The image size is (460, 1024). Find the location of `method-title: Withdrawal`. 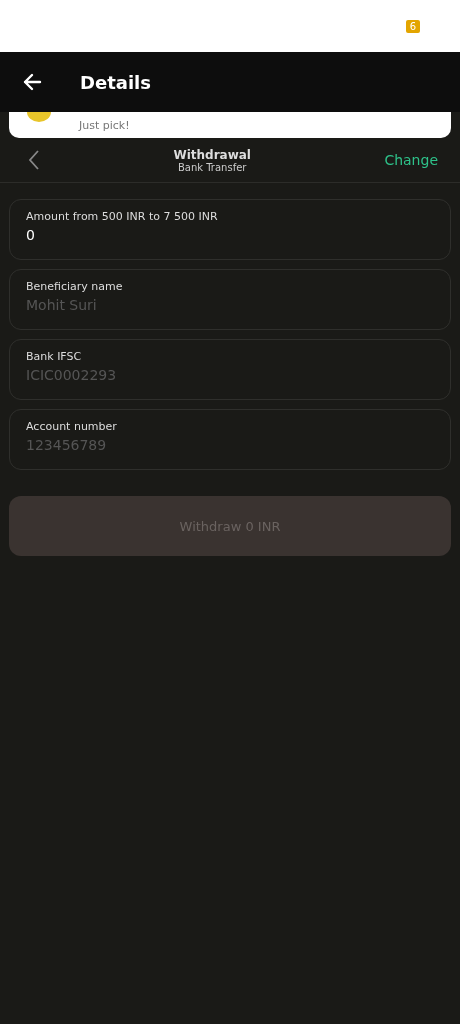

method-title: Withdrawal is located at coordinates (212, 154).